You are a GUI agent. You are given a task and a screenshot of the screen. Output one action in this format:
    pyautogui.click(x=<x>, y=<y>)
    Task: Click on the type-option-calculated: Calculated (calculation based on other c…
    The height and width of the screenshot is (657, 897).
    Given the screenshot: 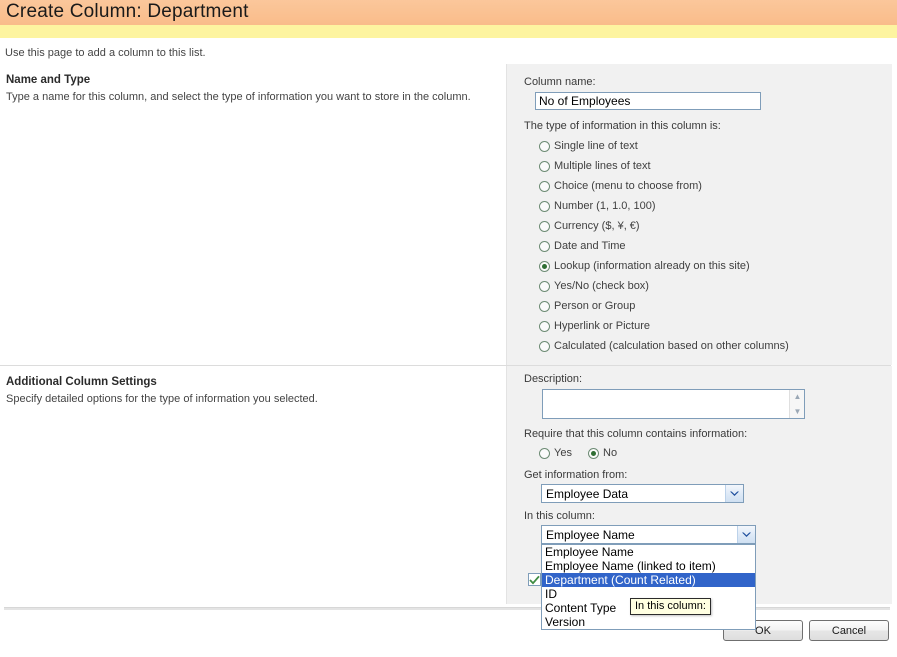 What is the action you would take?
    pyautogui.click(x=664, y=346)
    